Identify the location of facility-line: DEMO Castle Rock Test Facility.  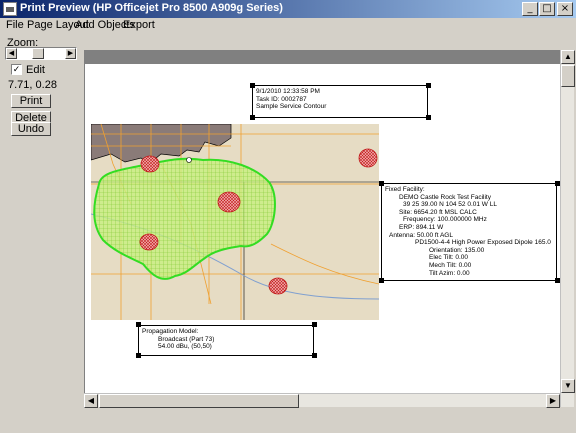
(445, 197).